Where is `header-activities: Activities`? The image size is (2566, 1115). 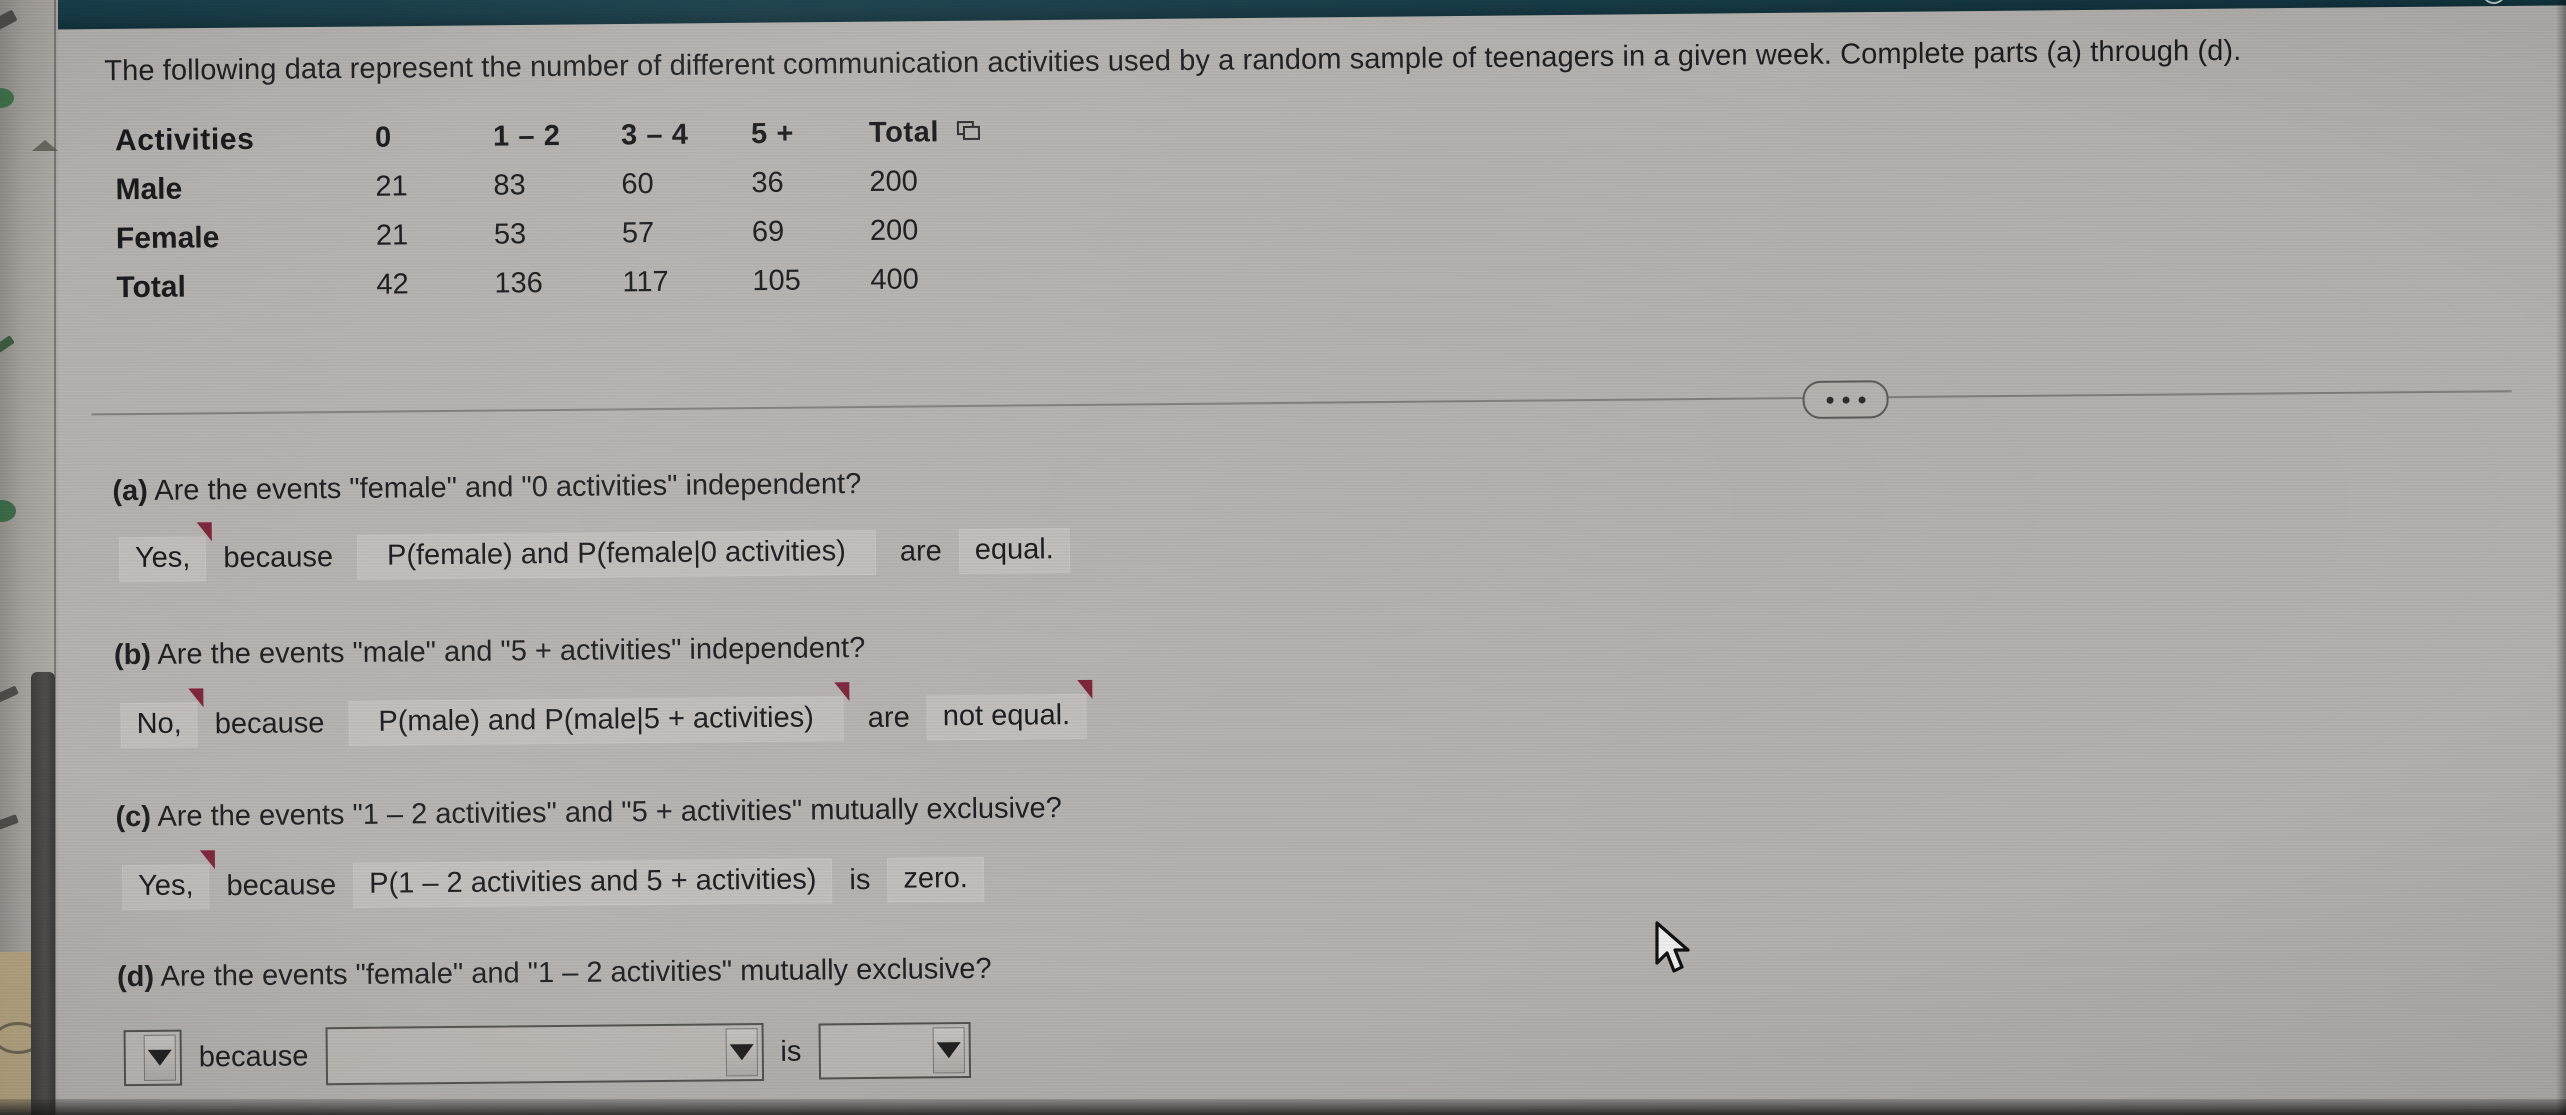
header-activities: Activities is located at coordinates (184, 139).